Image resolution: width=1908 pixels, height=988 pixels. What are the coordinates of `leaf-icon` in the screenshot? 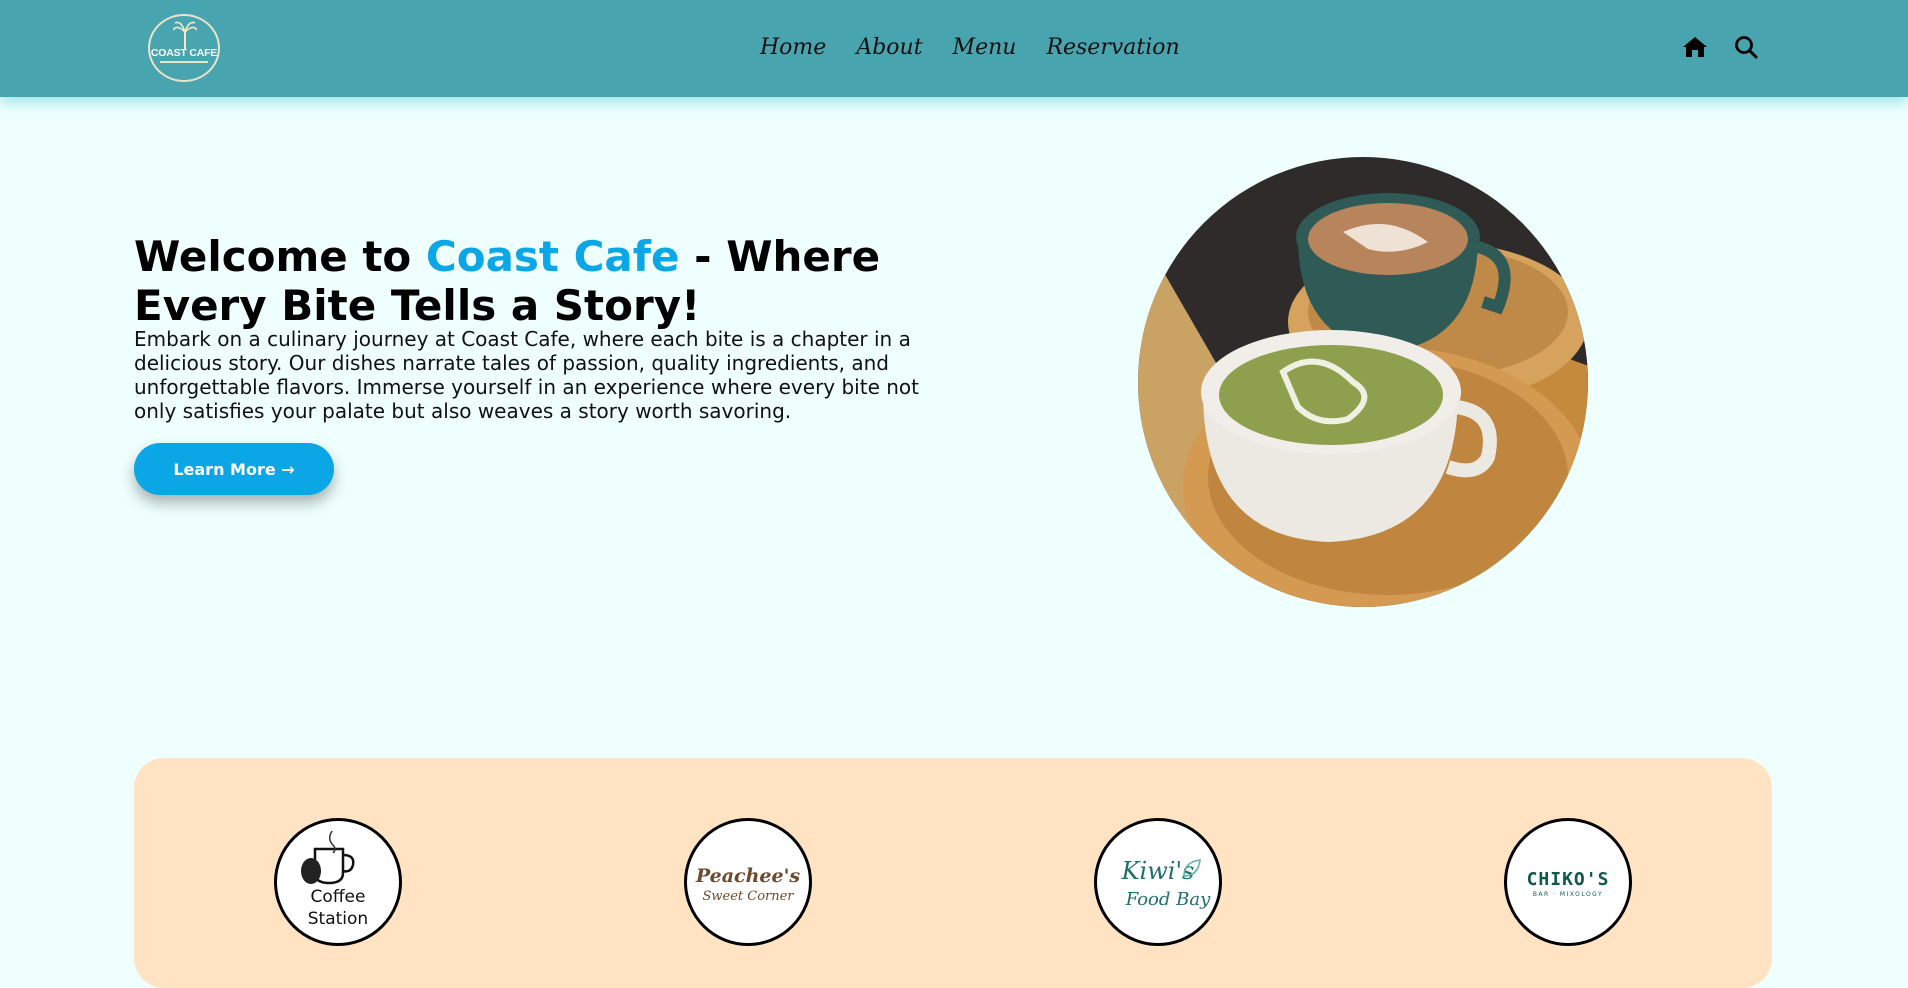 It's located at (1192, 868).